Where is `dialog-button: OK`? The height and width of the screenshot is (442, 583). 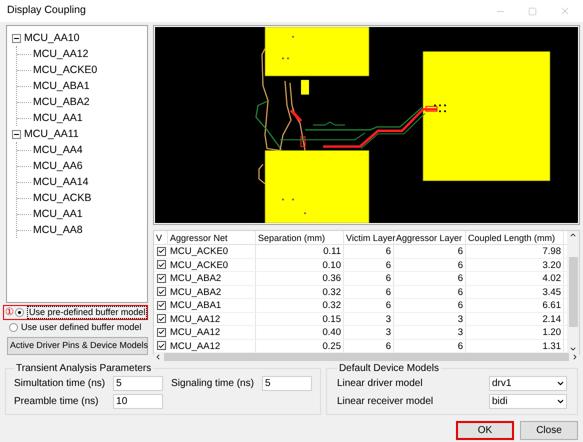
dialog-button: OK is located at coordinates (485, 430).